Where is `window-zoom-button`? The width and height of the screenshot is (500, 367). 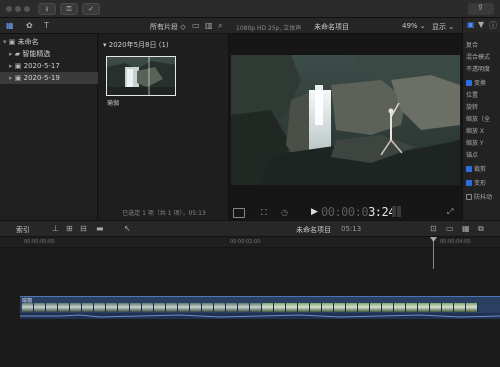 window-zoom-button is located at coordinates (27, 9).